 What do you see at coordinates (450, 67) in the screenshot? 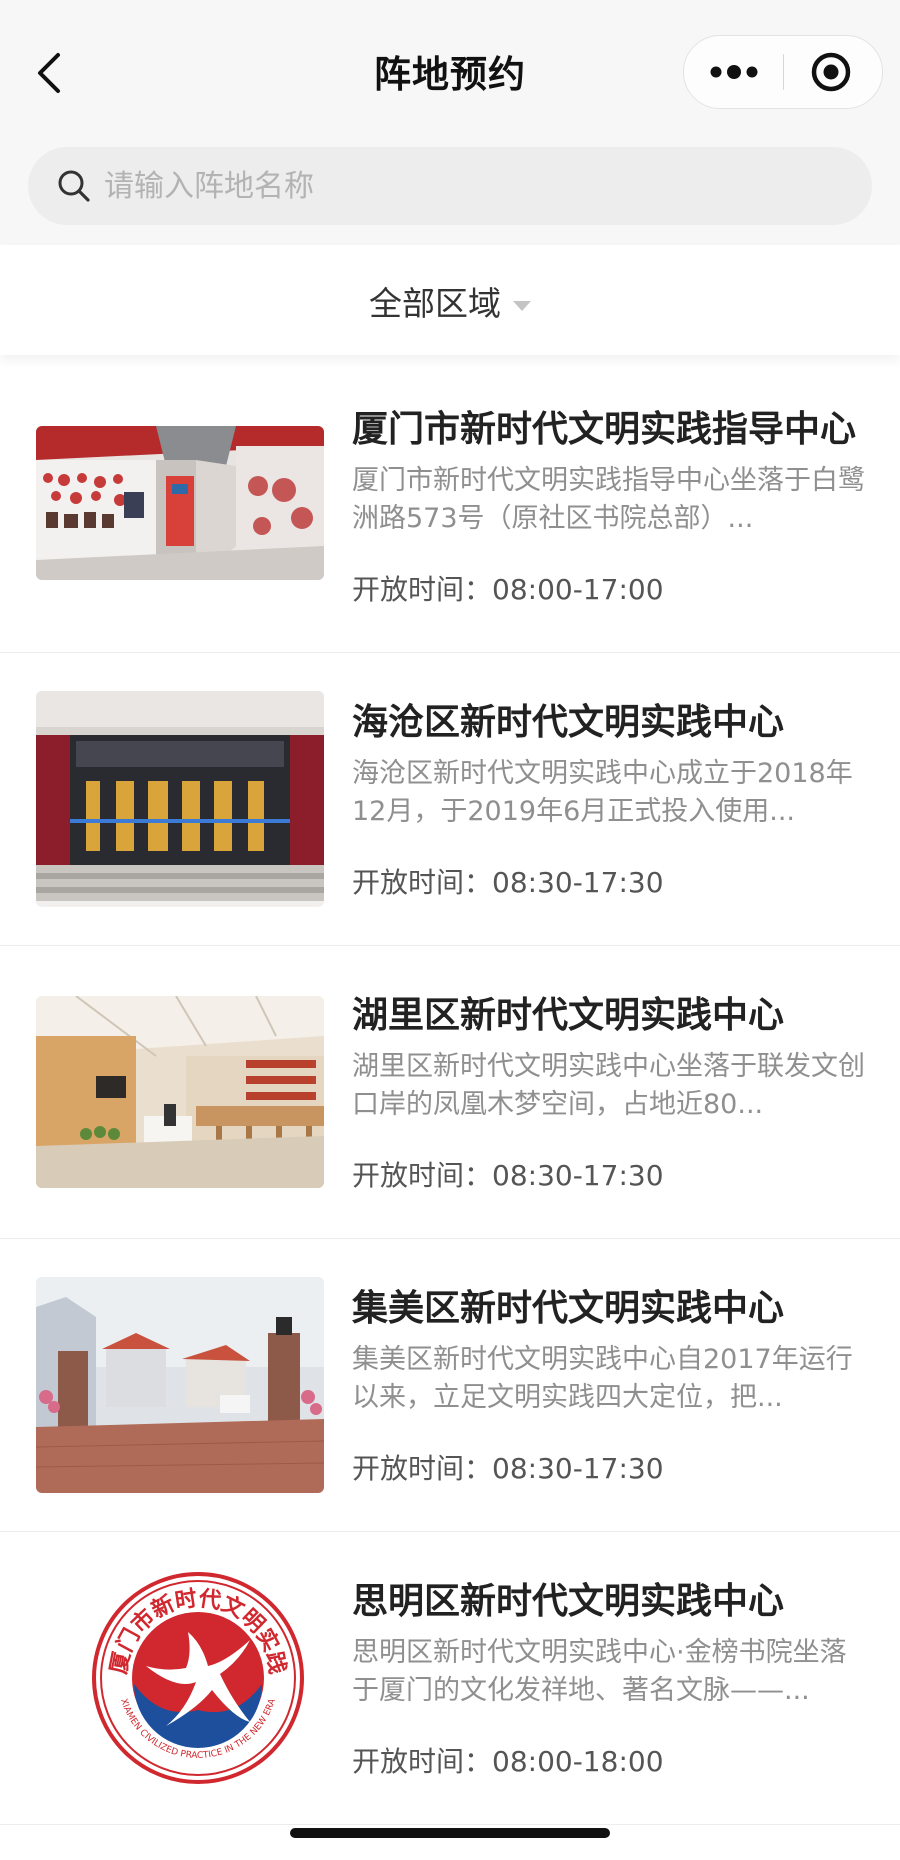
I see `nav-bar: 阵地预约` at bounding box center [450, 67].